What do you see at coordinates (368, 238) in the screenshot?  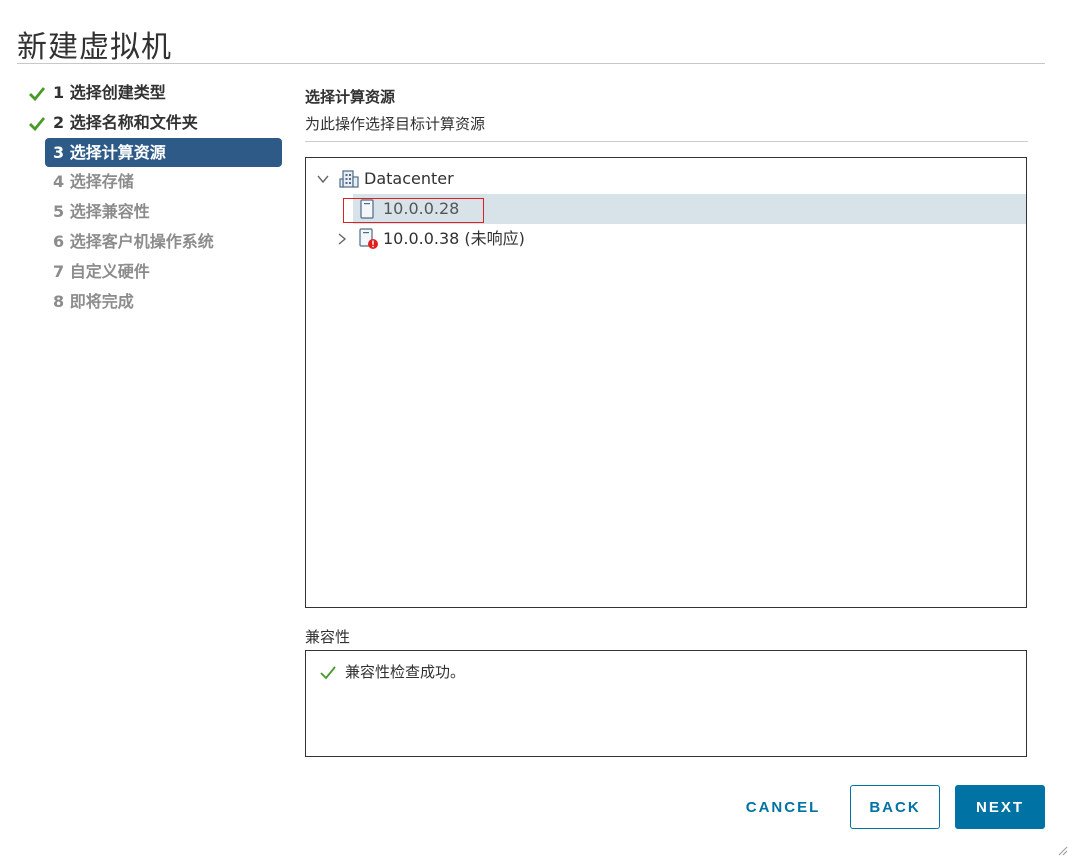 I see `host-error-icon` at bounding box center [368, 238].